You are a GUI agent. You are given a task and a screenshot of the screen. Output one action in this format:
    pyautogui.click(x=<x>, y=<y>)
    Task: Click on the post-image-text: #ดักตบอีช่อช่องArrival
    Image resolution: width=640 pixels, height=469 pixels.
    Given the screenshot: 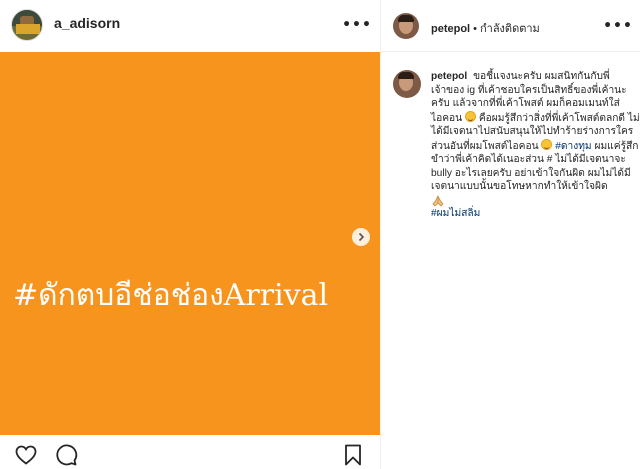 What is the action you would take?
    pyautogui.click(x=171, y=295)
    